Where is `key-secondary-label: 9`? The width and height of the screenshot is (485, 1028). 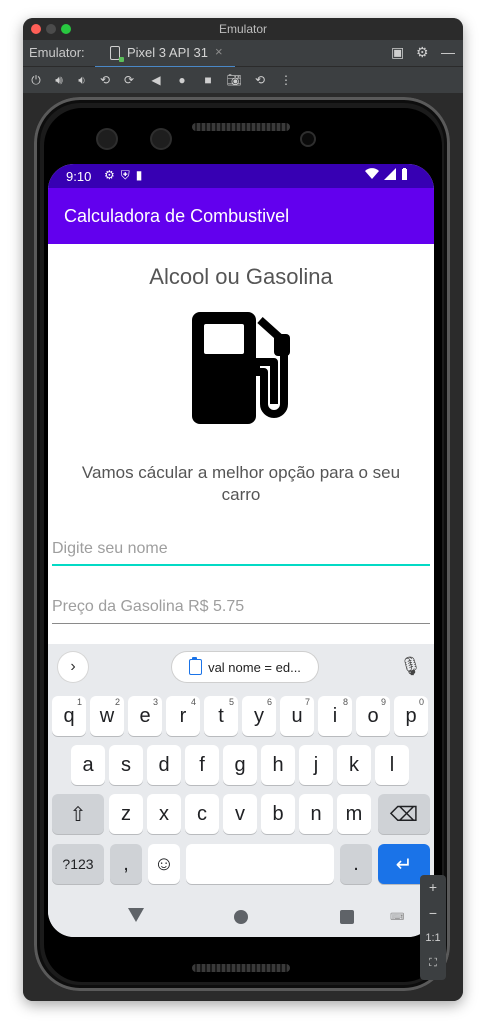 key-secondary-label: 9 is located at coordinates (383, 702).